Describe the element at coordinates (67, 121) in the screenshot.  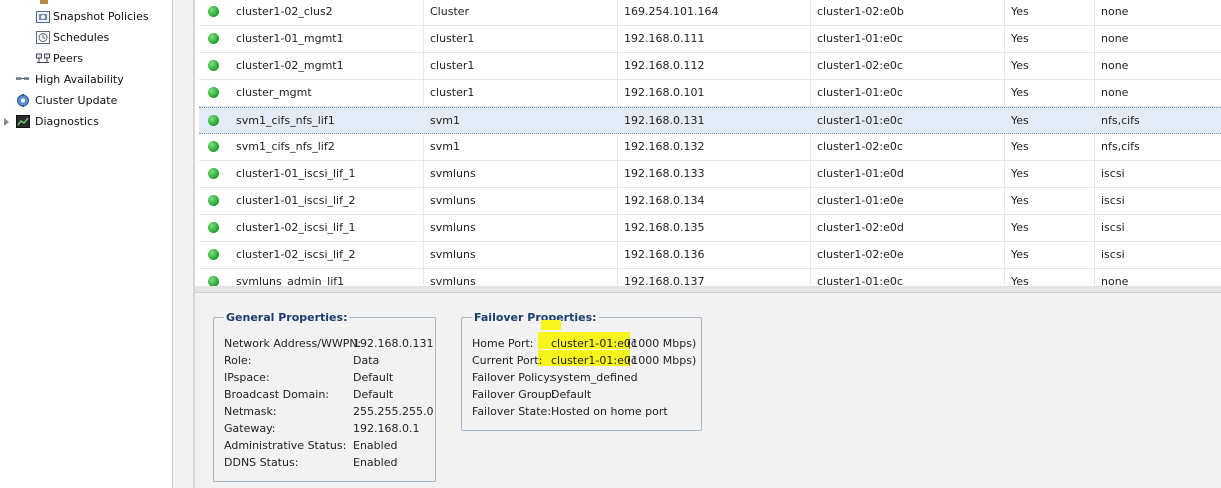
I see `sidebar-item-label: Diagnostics` at that location.